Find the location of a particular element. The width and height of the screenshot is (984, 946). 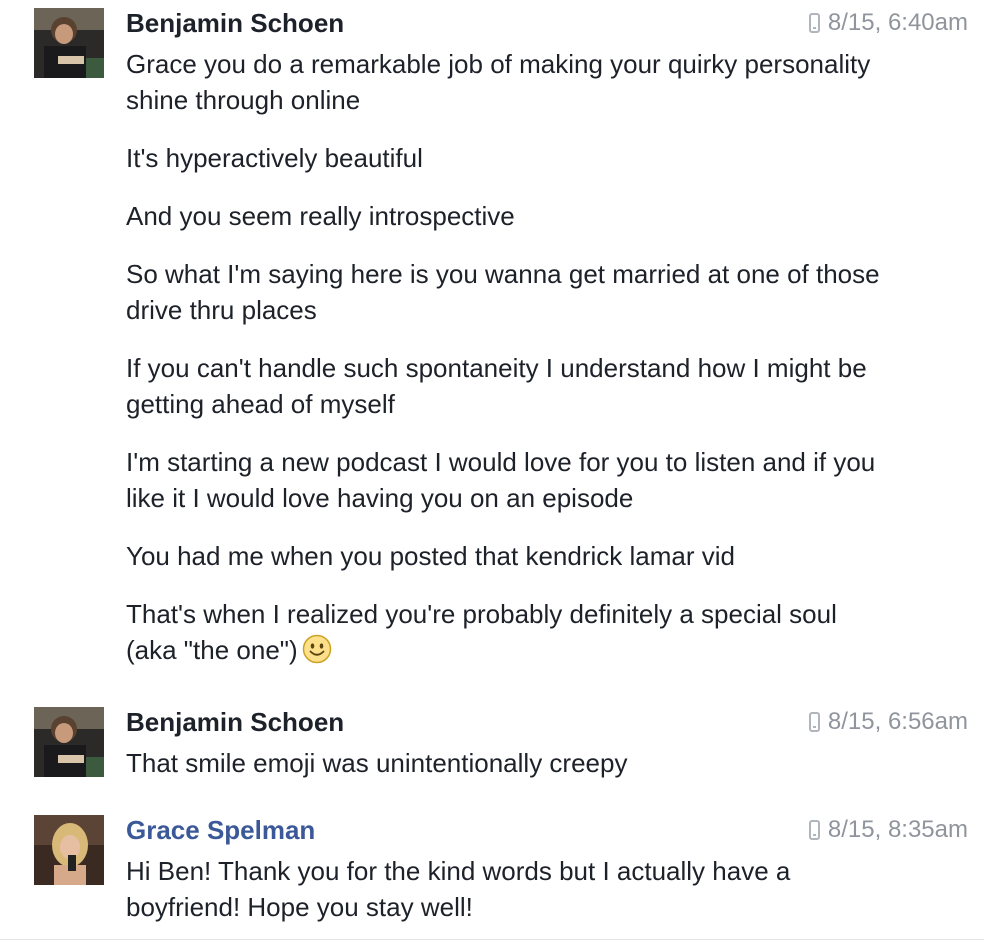

avatar-grace is located at coordinates (69, 850).